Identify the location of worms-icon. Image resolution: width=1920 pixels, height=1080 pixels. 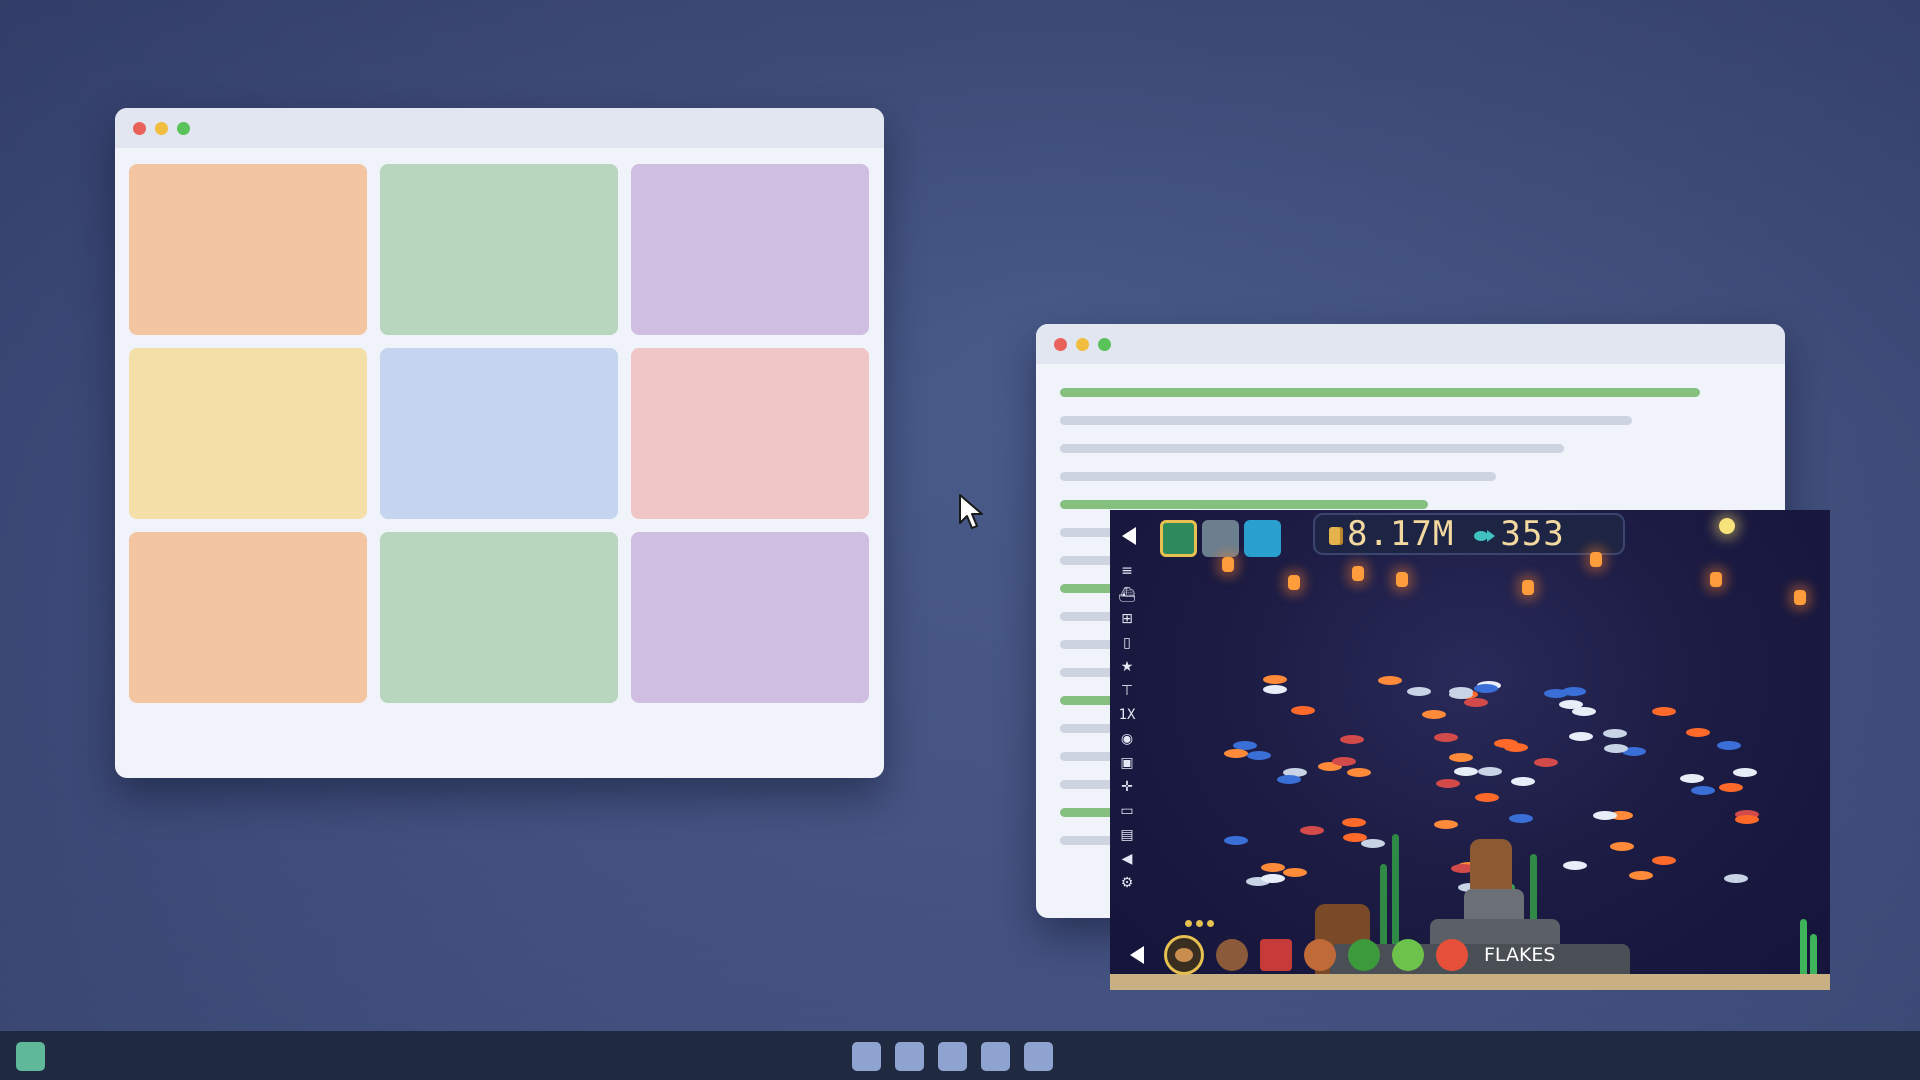
(1276, 955).